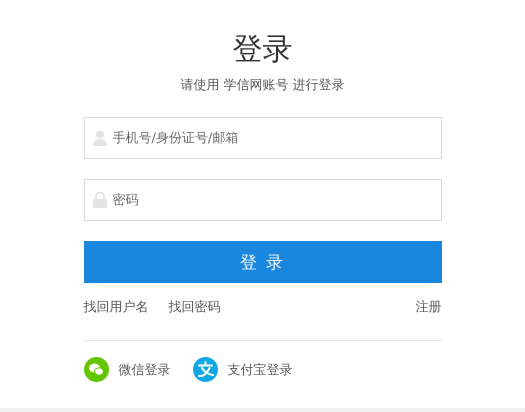  I want to click on chat-bubbles-icon, so click(96, 369).